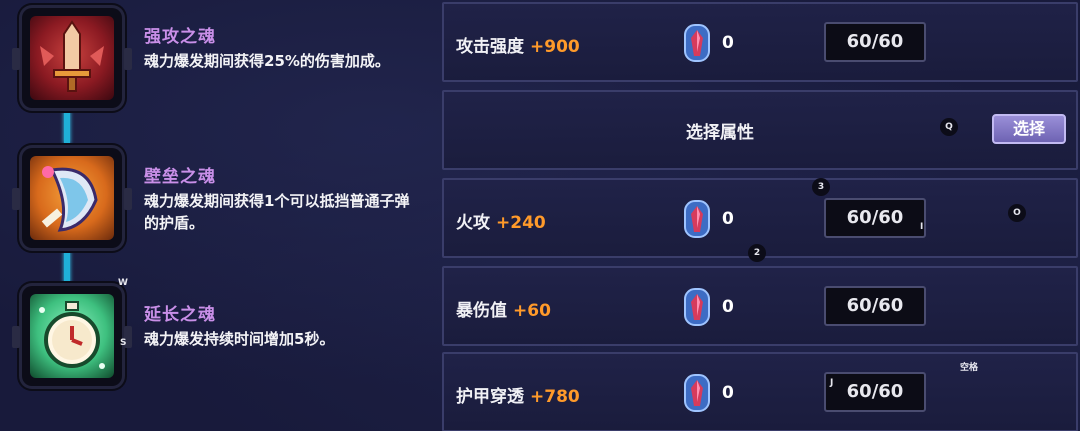  I want to click on attribute-label: 攻击强度 +900, so click(518, 44).